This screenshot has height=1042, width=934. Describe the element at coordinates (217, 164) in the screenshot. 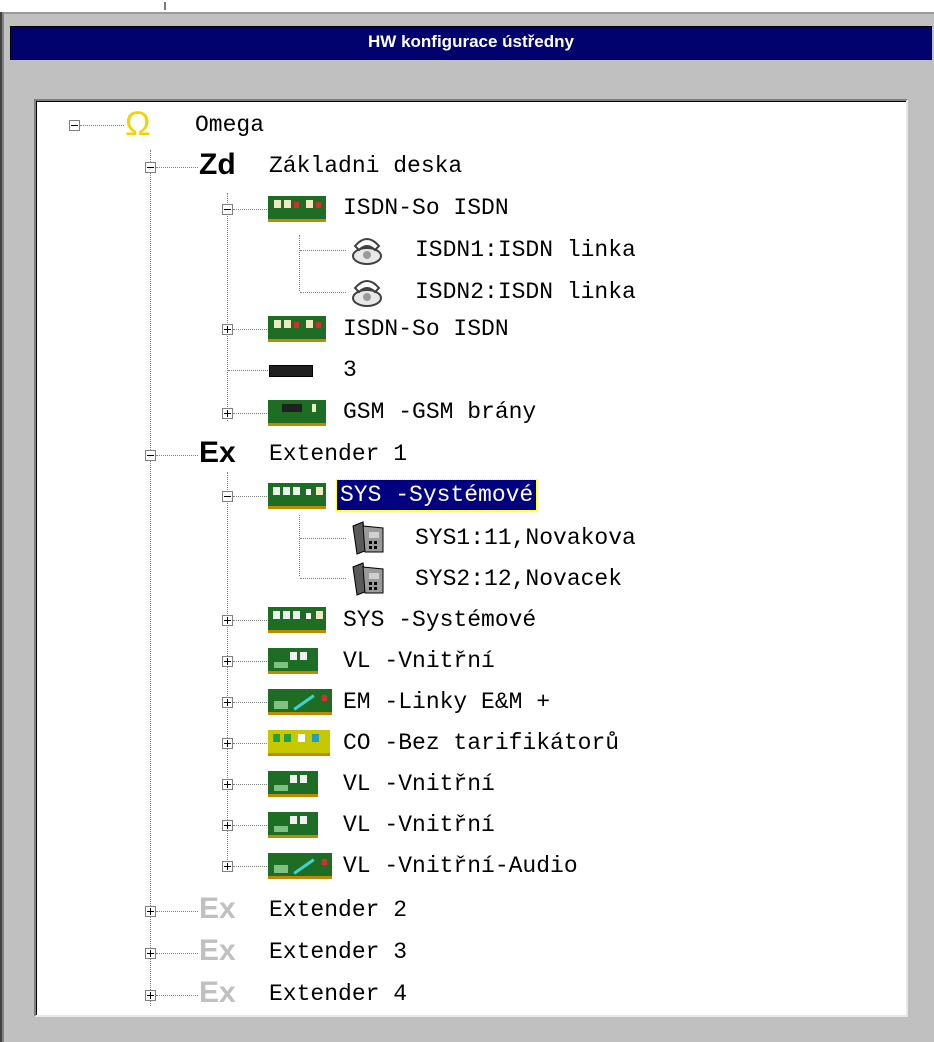

I see `mainboard-icon: Zd` at that location.